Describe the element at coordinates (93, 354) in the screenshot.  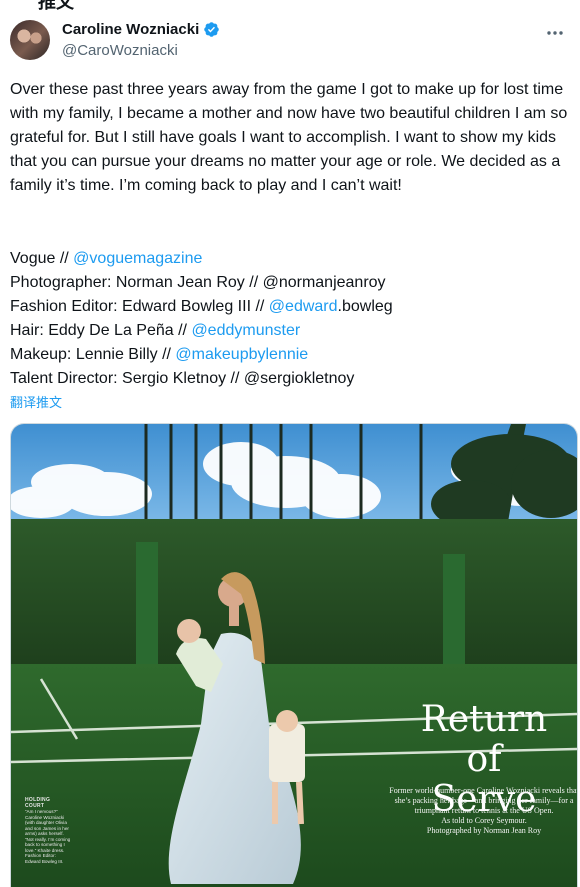
I see `credit-label: Makeup: Lennie Billy //` at that location.